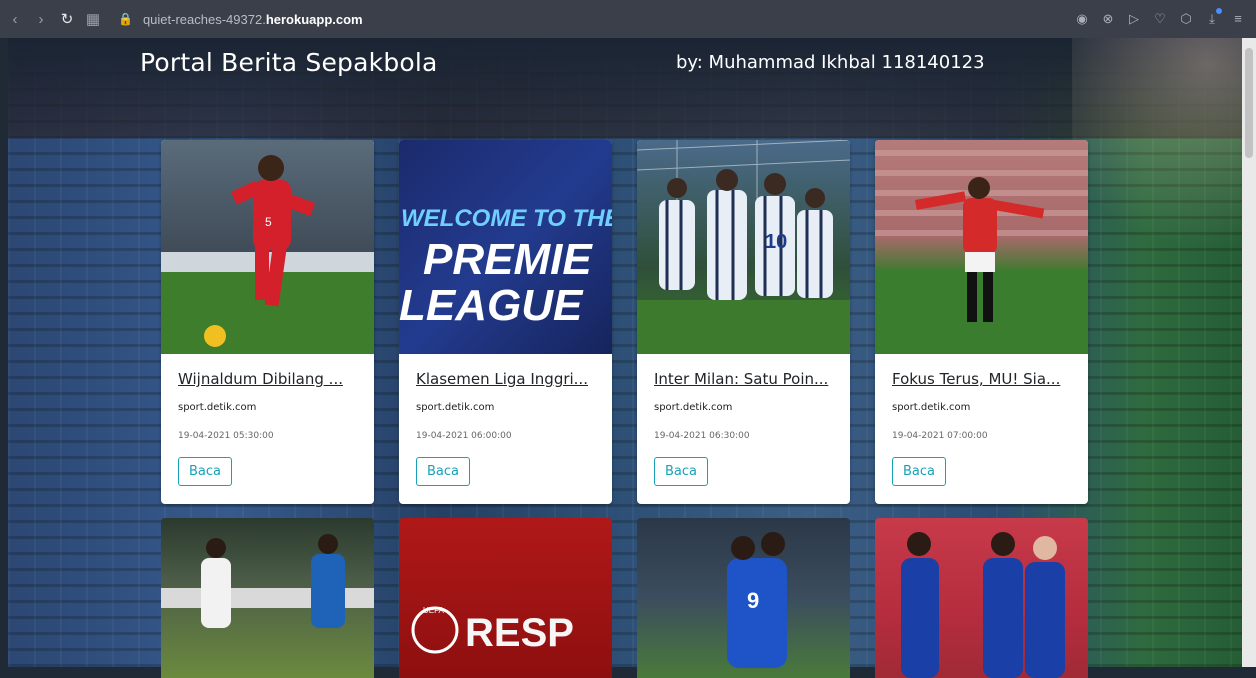 The height and width of the screenshot is (678, 1256). What do you see at coordinates (314, 19) in the screenshot?
I see `url-domain: herokuapp.com` at bounding box center [314, 19].